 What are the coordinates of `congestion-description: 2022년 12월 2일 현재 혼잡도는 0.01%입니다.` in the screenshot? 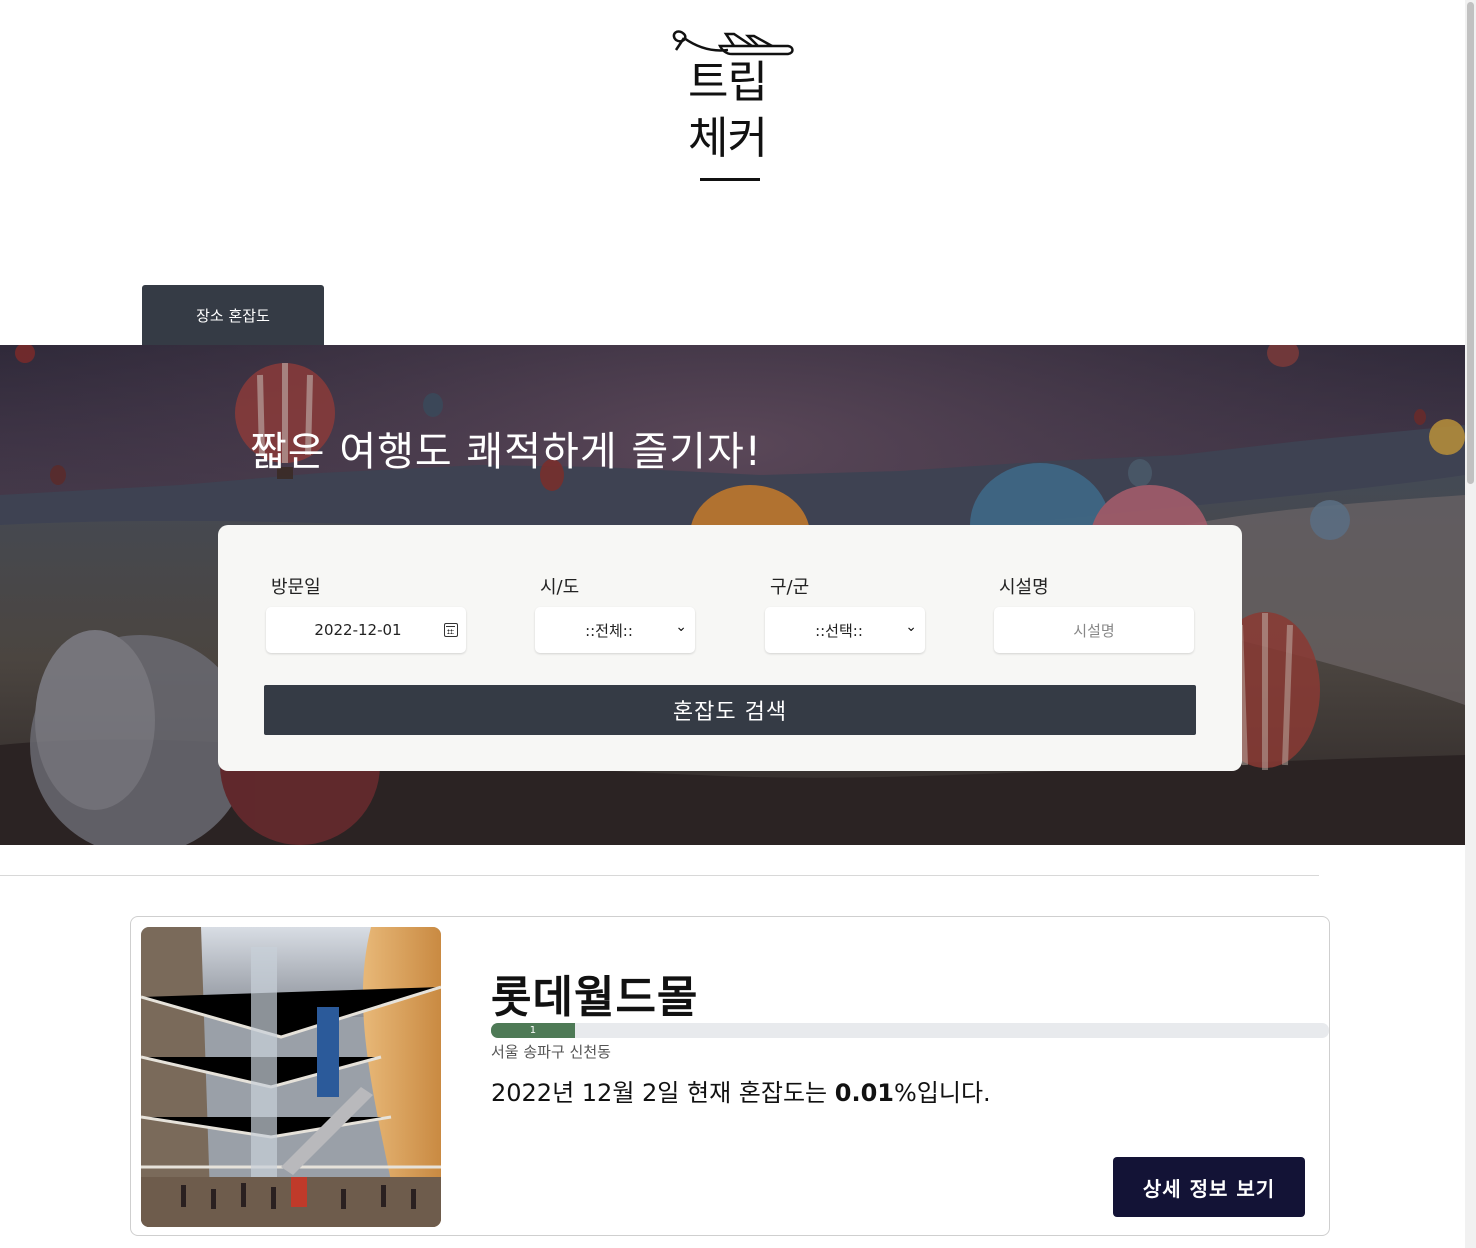 It's located at (741, 1090).